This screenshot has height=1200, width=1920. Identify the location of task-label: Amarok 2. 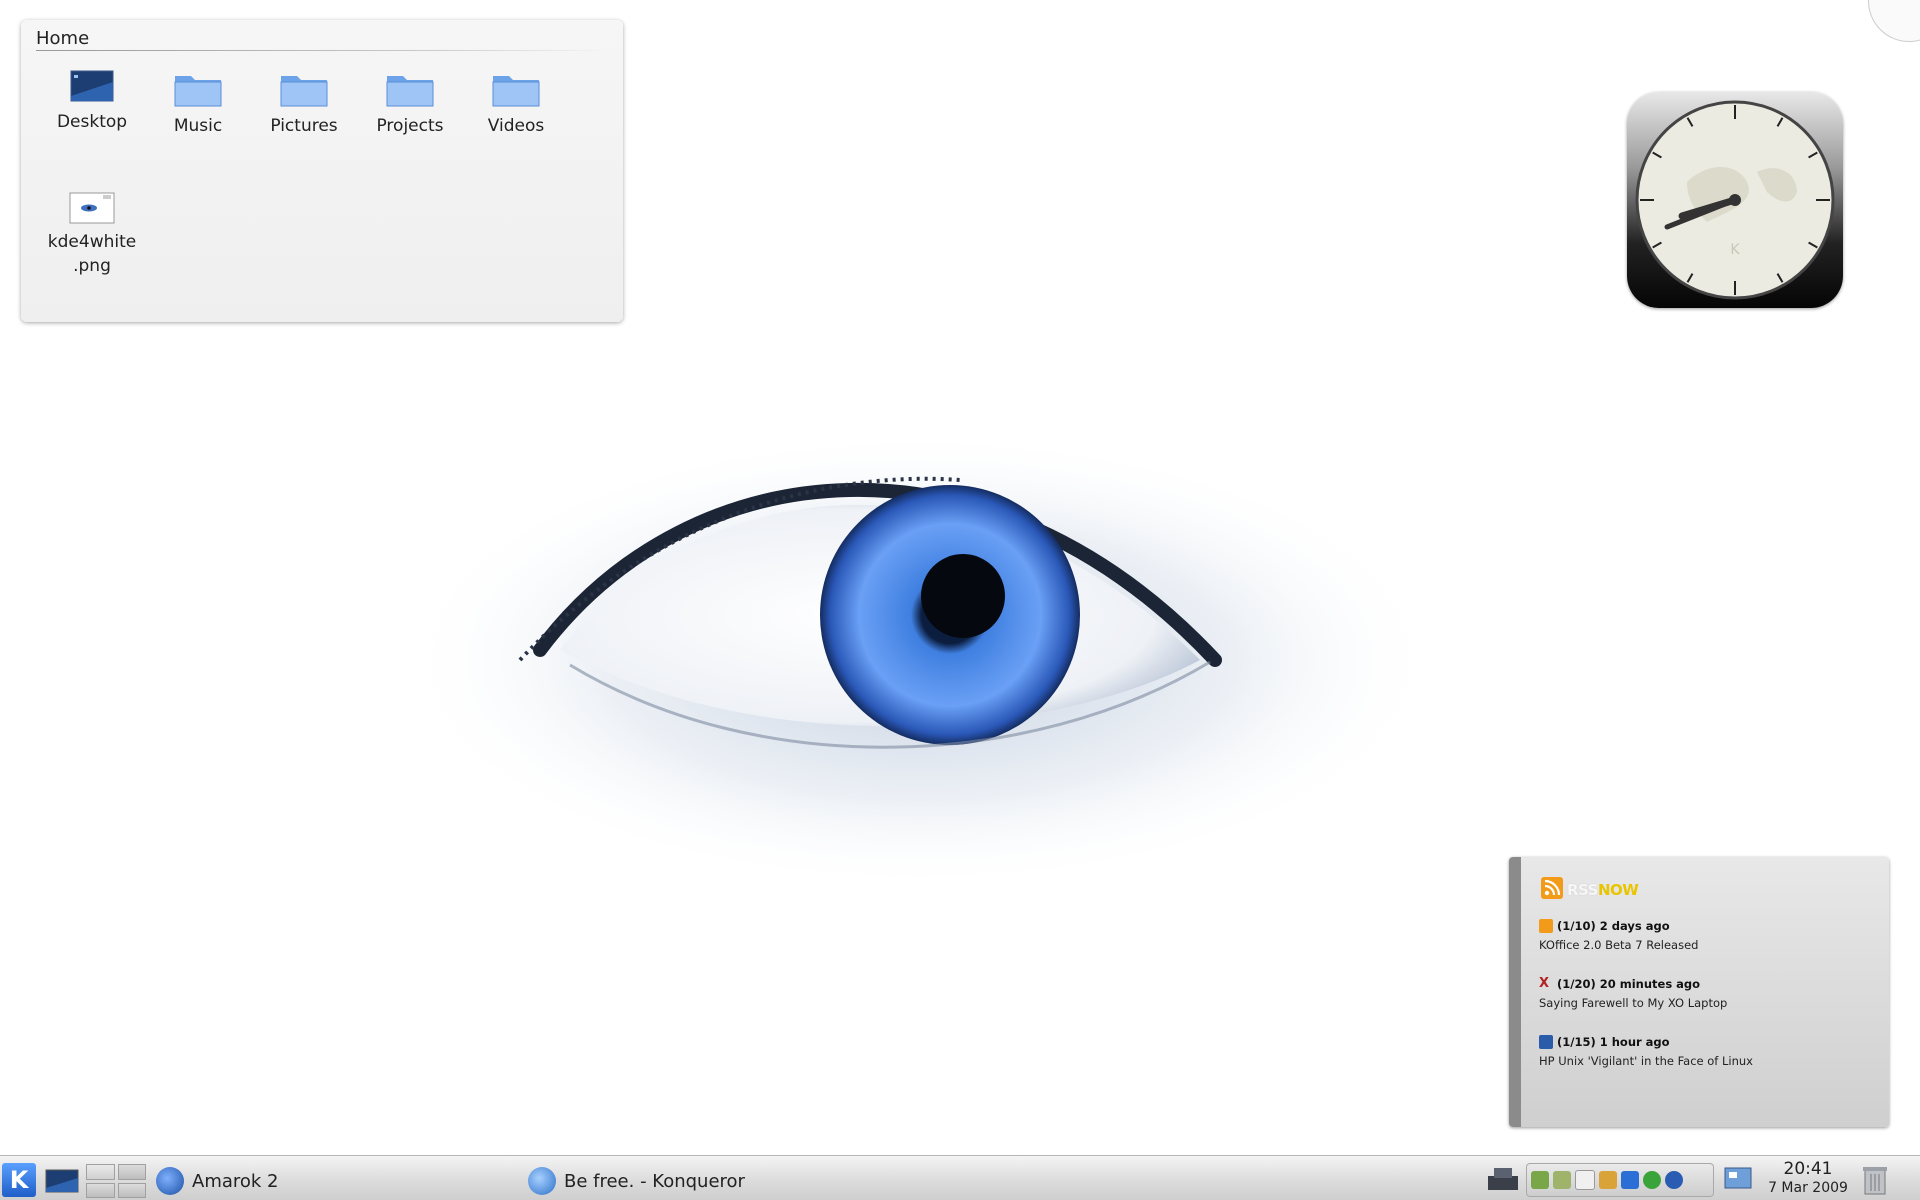
(235, 1181).